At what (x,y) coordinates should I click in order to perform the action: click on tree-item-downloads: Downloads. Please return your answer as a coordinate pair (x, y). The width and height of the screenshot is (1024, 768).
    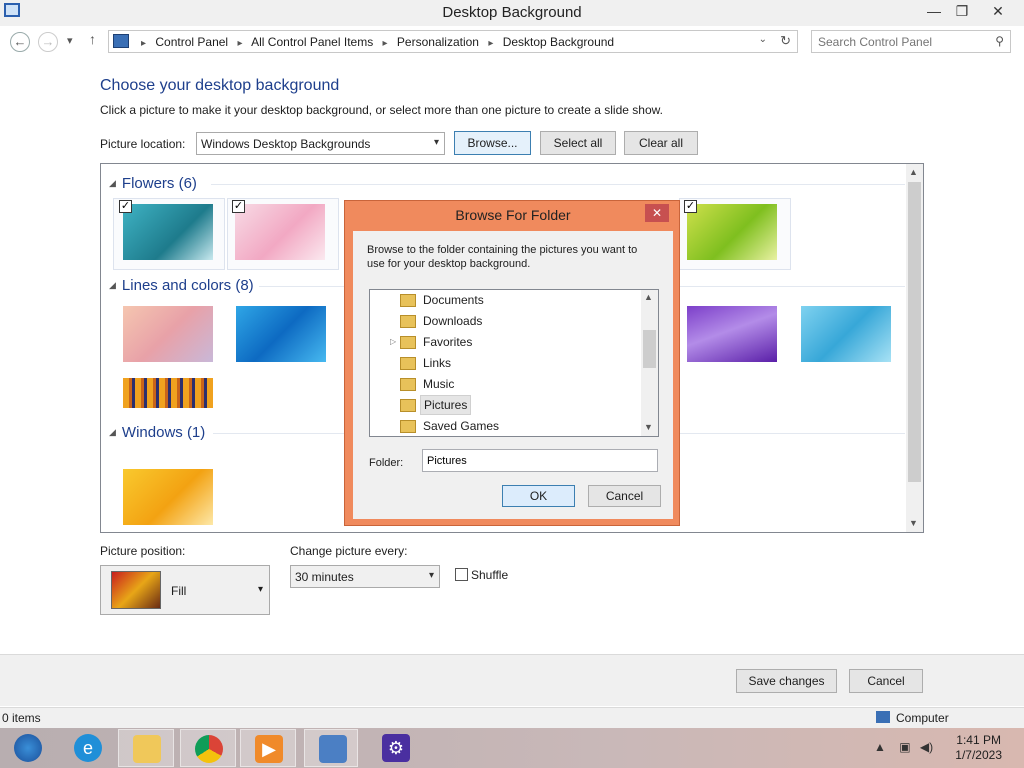
    Looking at the image, I should click on (505, 321).